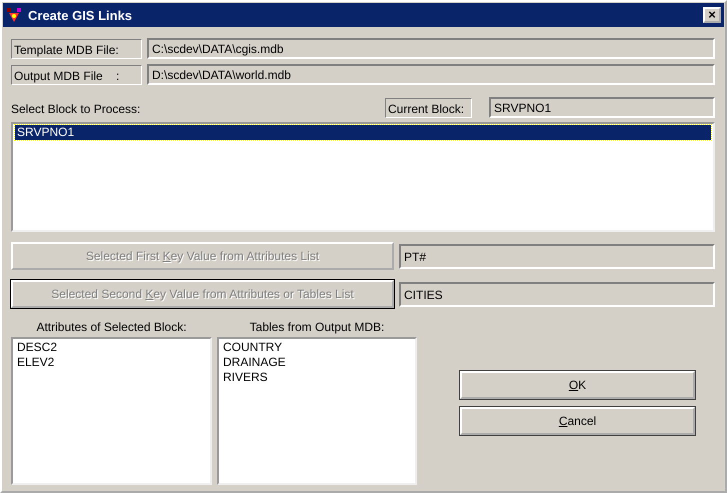 The height and width of the screenshot is (493, 727). What do you see at coordinates (602, 107) in the screenshot?
I see `current-block-field: SRVPNO1` at bounding box center [602, 107].